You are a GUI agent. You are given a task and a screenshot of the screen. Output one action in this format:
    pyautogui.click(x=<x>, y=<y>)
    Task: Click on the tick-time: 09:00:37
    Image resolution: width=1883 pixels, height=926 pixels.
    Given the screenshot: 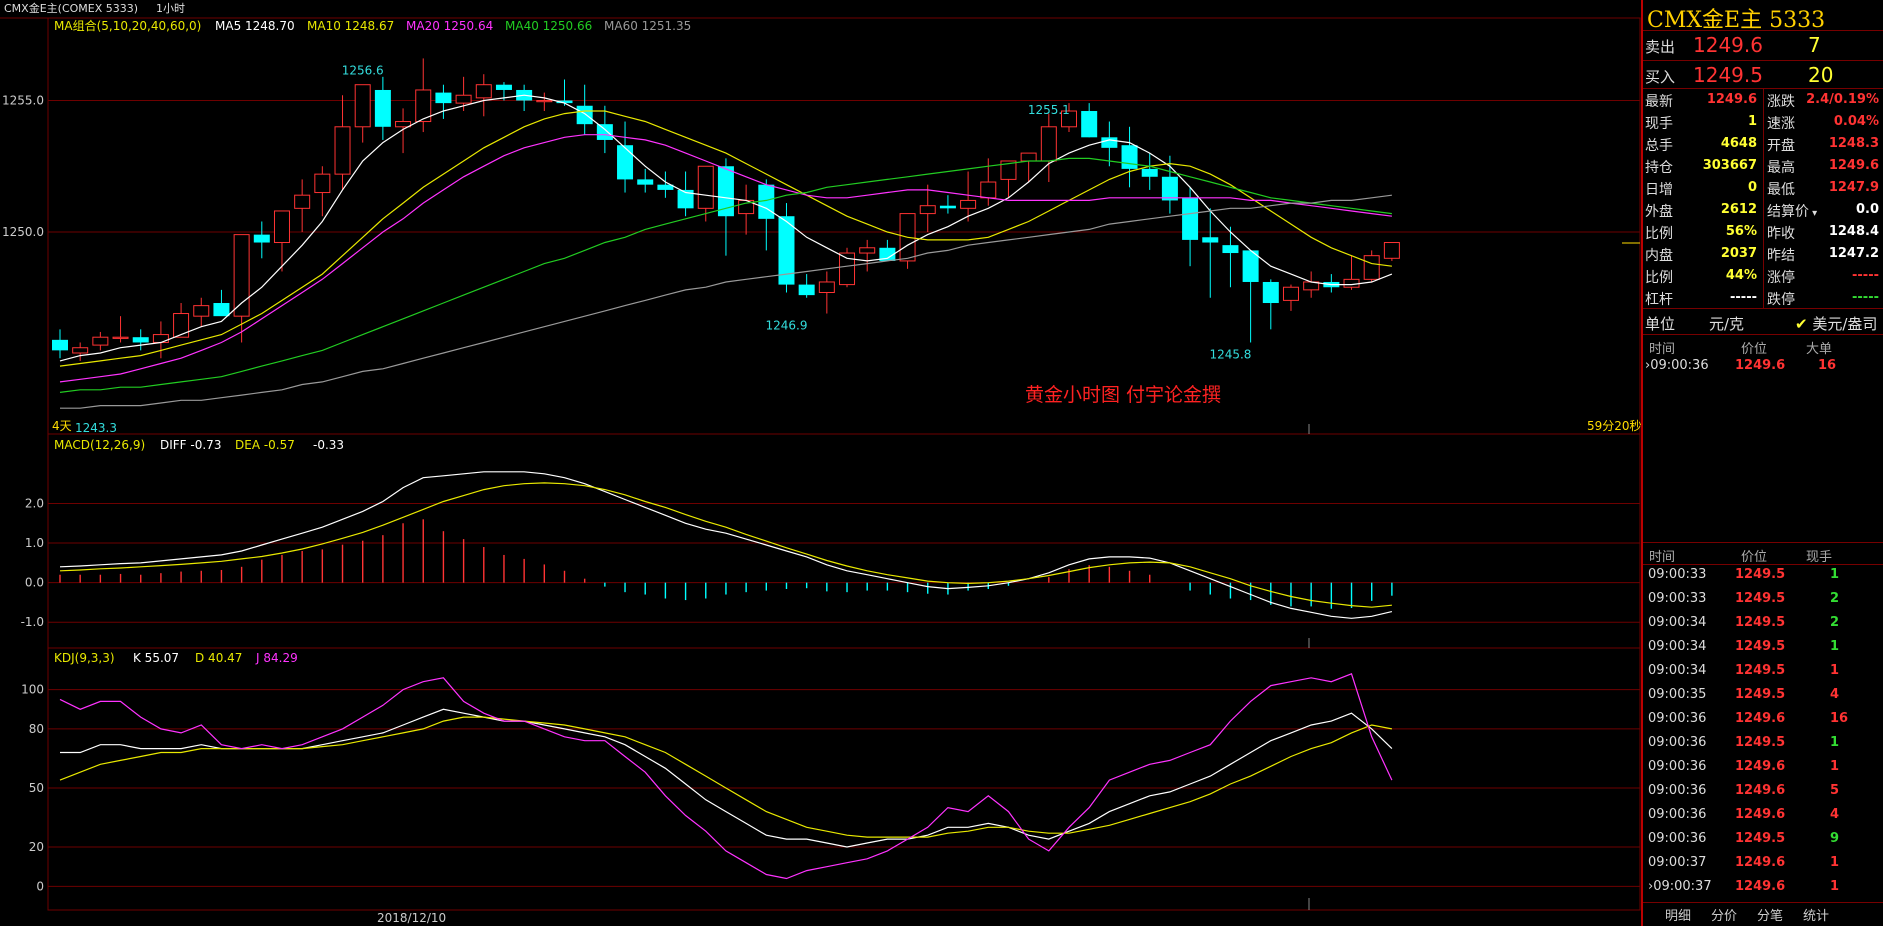 What is the action you would take?
    pyautogui.click(x=1677, y=862)
    